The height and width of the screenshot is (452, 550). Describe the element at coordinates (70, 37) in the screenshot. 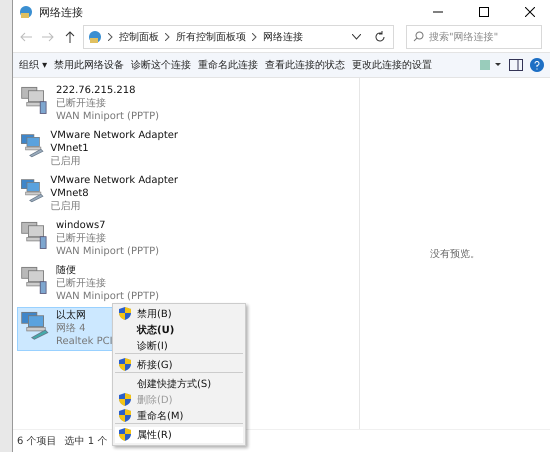

I see `up-icon` at that location.